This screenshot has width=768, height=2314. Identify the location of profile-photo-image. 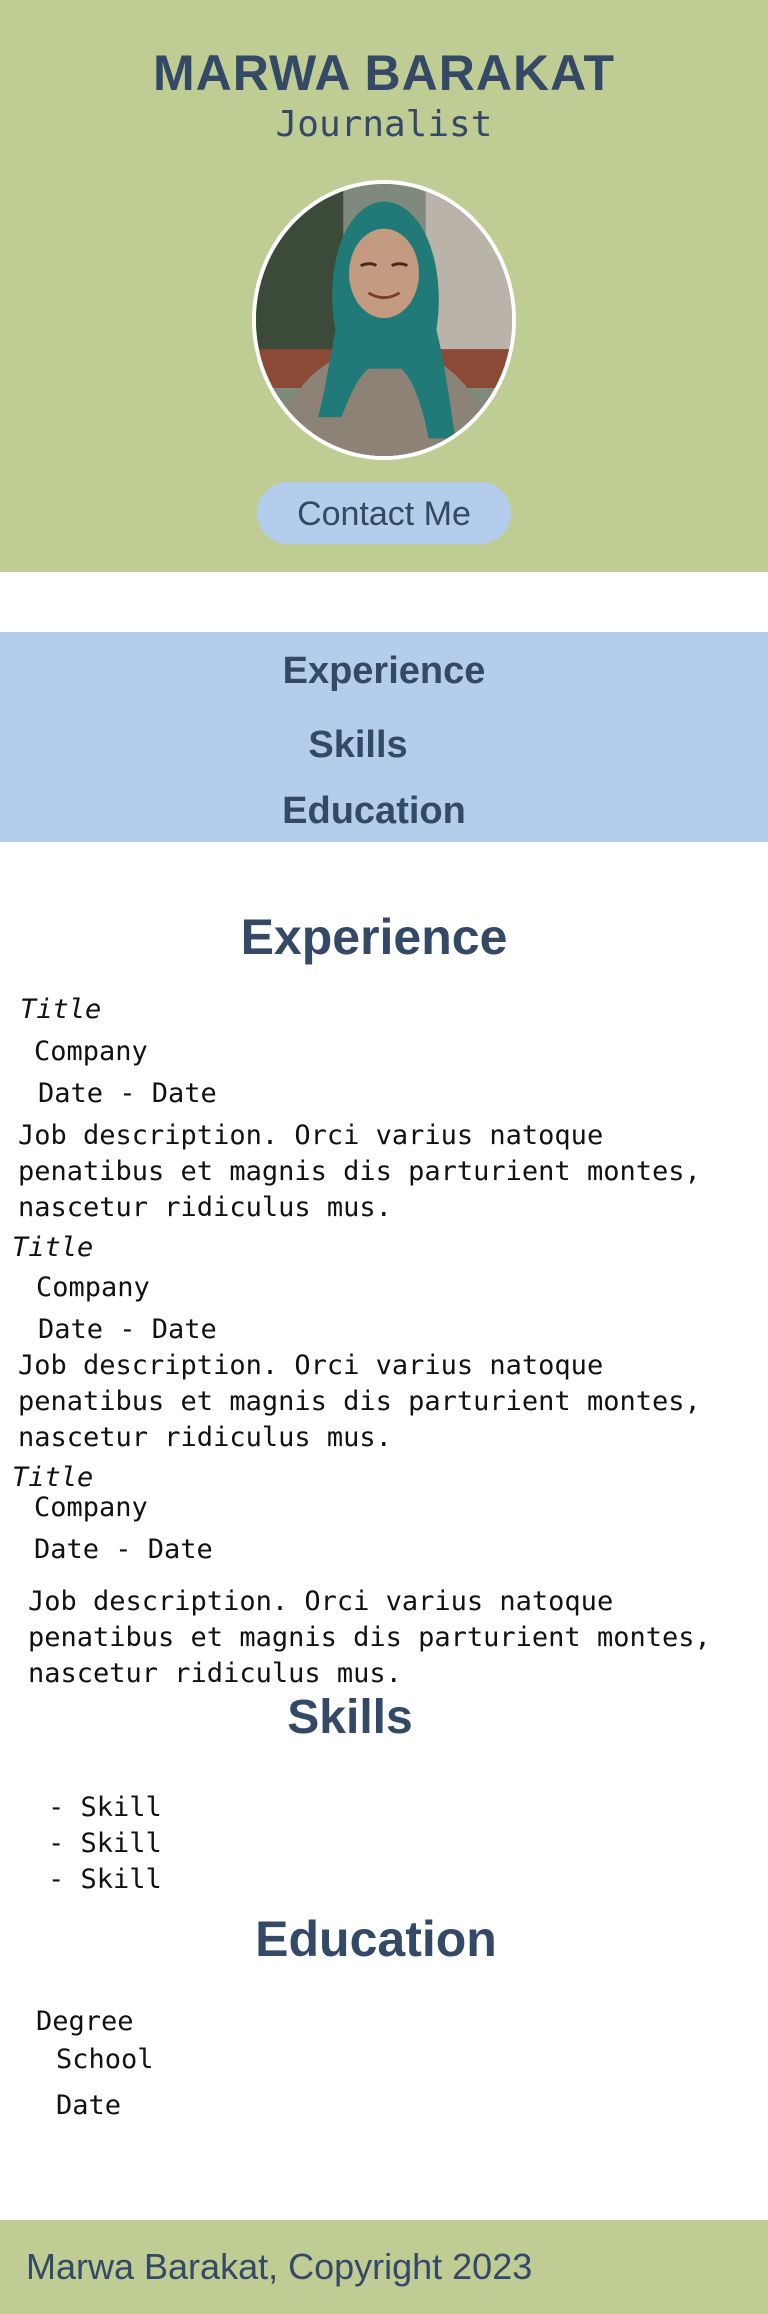
(384, 320).